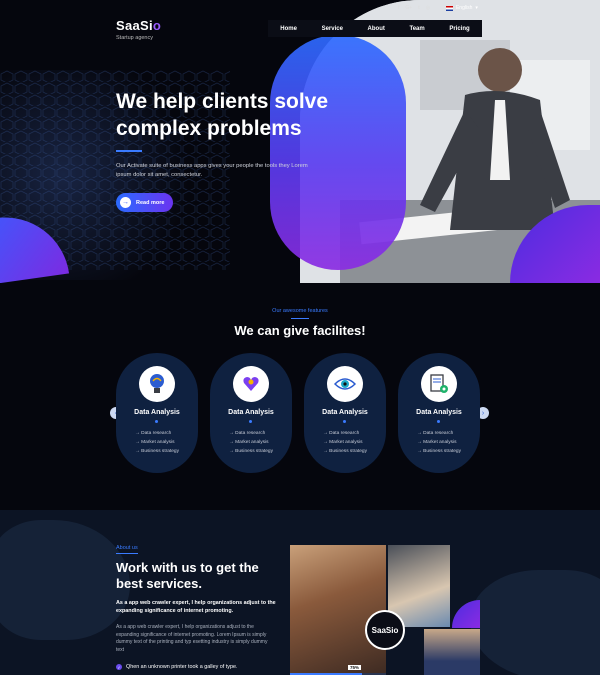 The width and height of the screenshot is (600, 675). Describe the element at coordinates (439, 384) in the screenshot. I see `document-gear-icon` at that location.